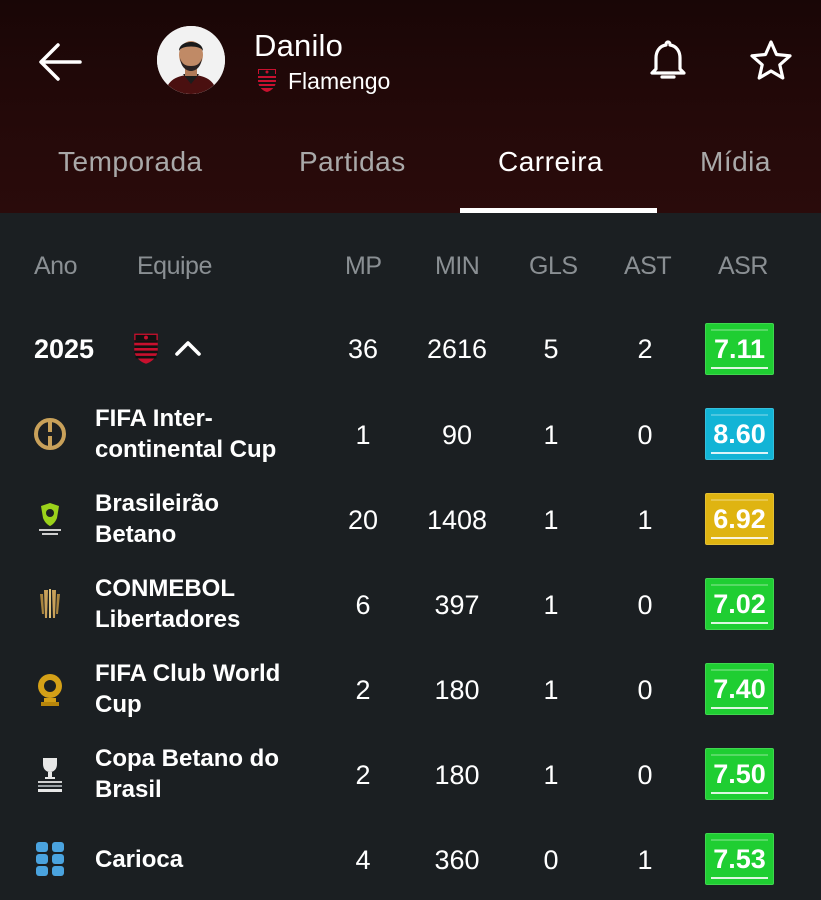 The height and width of the screenshot is (900, 821). Describe the element at coordinates (363, 605) in the screenshot. I see `row-mp: 6` at that location.